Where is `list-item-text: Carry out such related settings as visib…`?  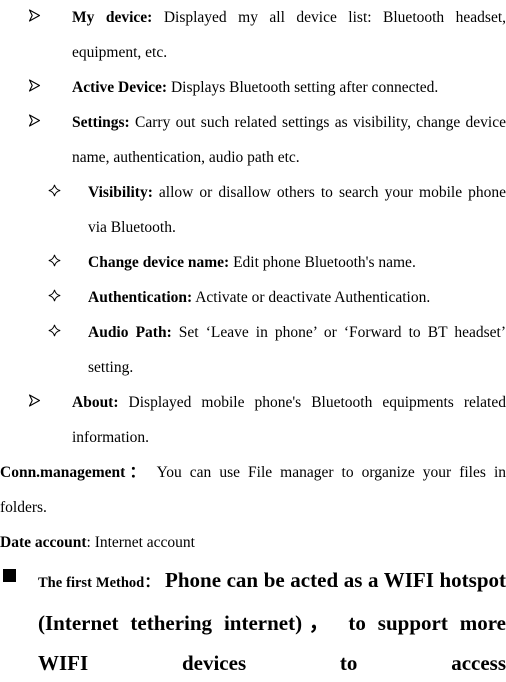 list-item-text: Carry out such related settings as visib… is located at coordinates (289, 140).